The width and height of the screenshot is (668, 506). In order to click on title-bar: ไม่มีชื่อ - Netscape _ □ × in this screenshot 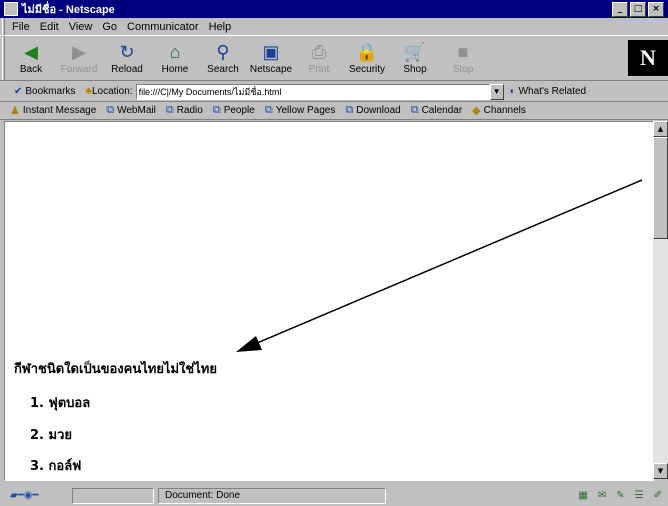, I will do `click(334, 9)`.